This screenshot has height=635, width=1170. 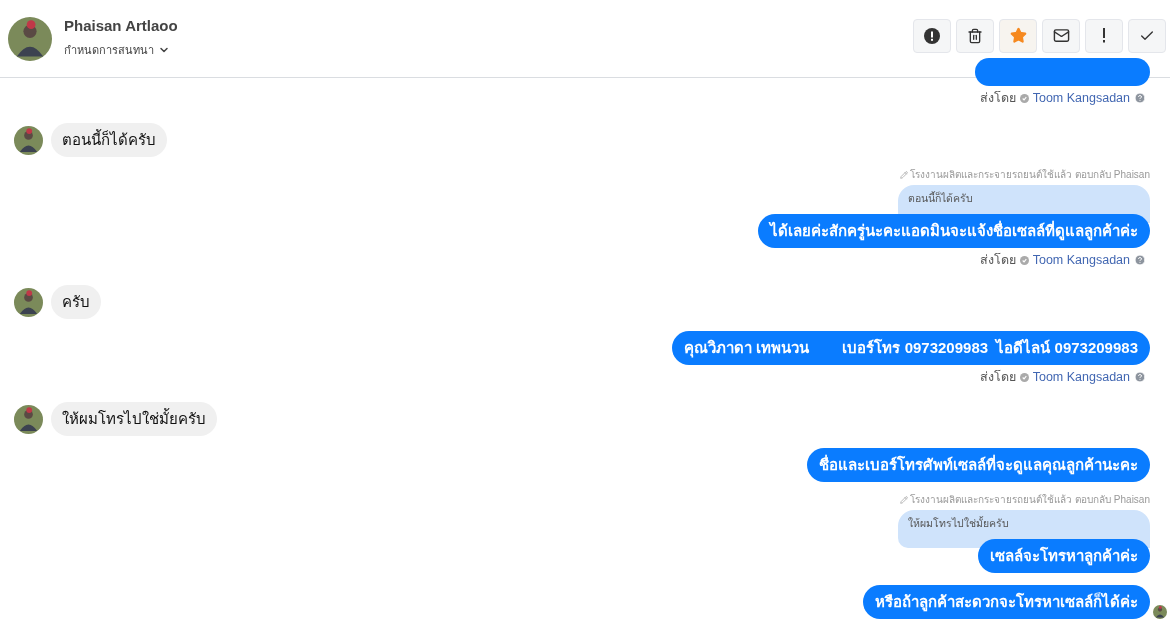 I want to click on conversation-dropdown: กำหนดการสนทนา, so click(x=121, y=49).